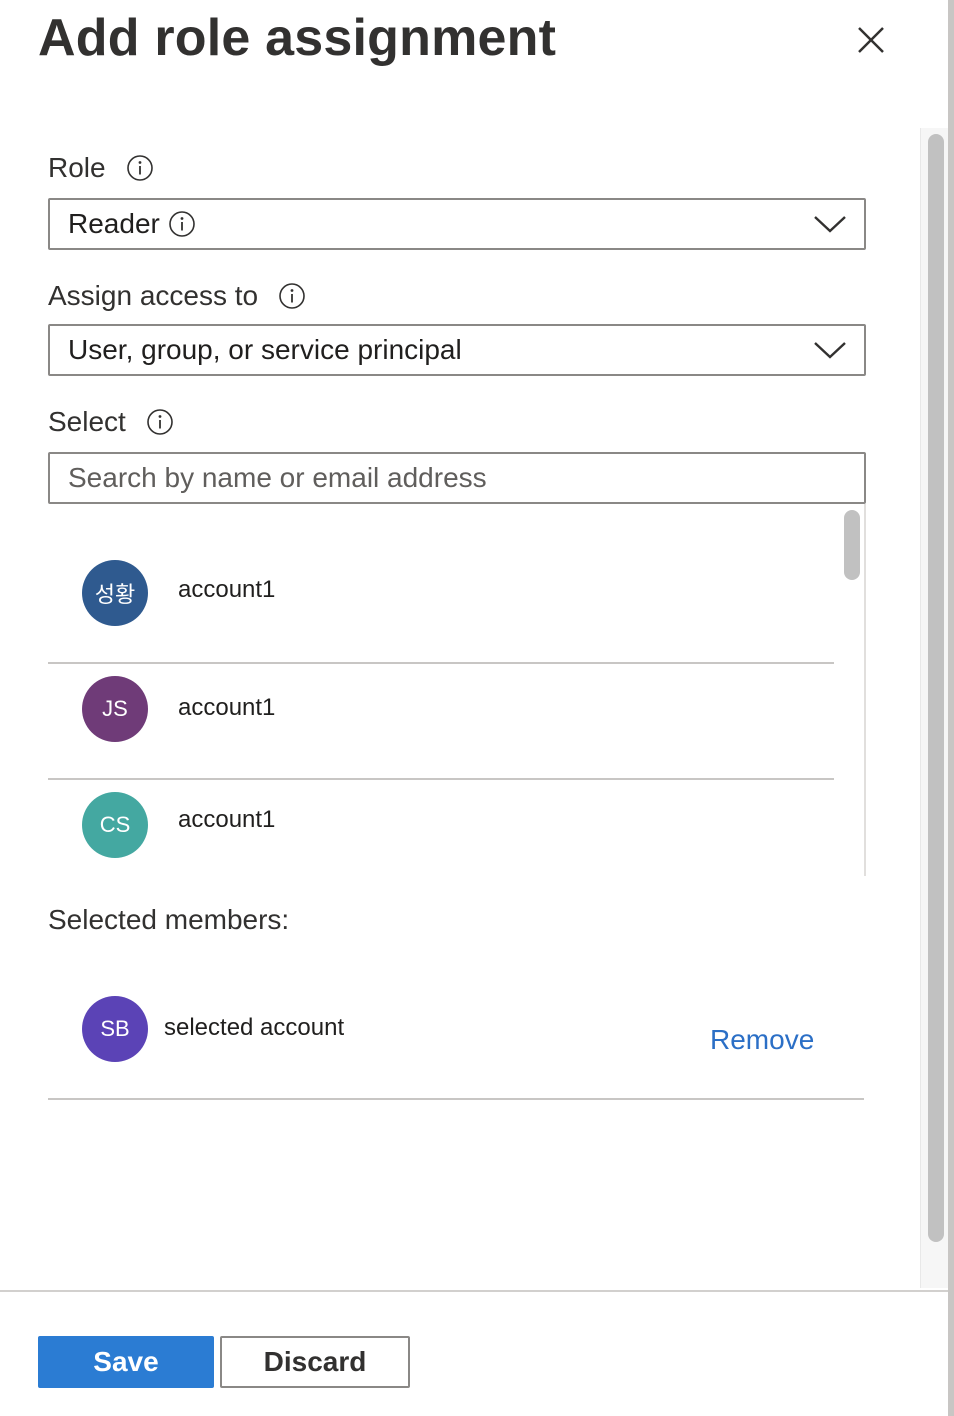 The height and width of the screenshot is (1416, 954). I want to click on role-label: Role, so click(77, 167).